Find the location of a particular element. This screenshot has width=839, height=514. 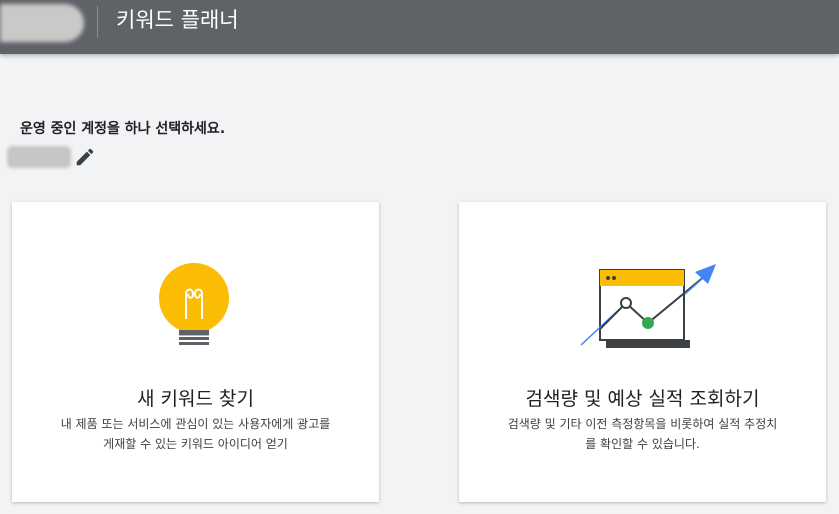

pencil-icon is located at coordinates (85, 157).